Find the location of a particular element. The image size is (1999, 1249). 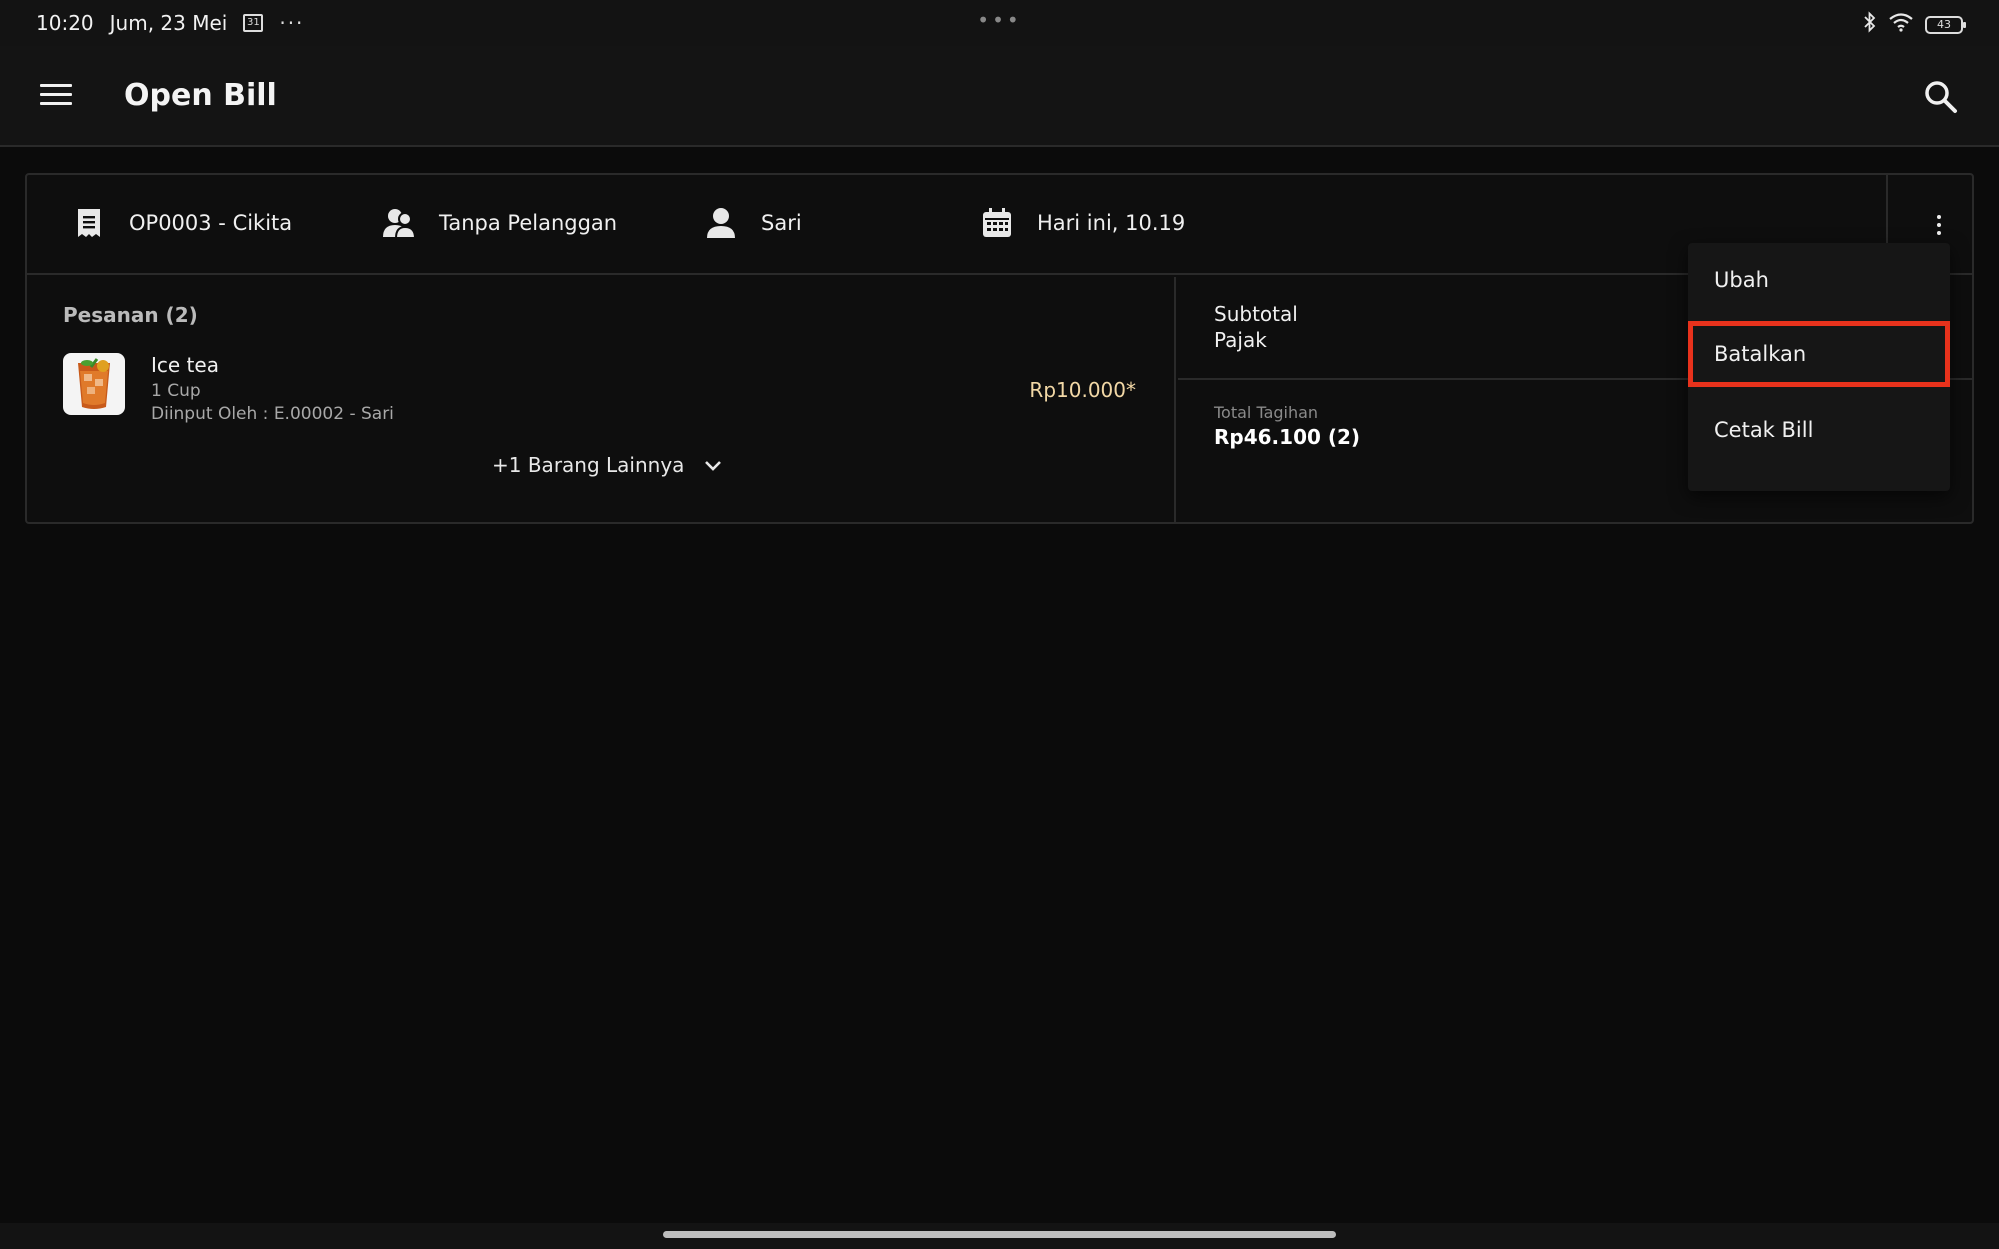

menu-item-cetak-bill: Cetak Bill is located at coordinates (1819, 430).